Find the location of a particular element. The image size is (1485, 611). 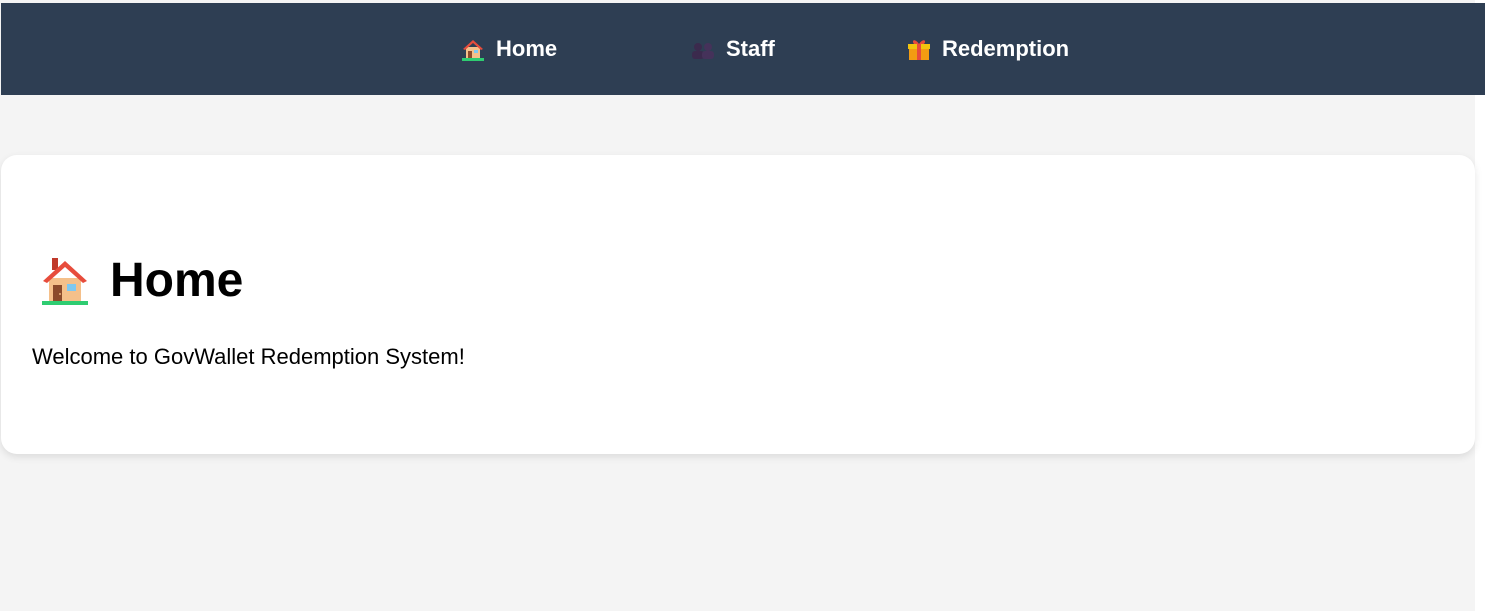

nav-item-staff: Staff is located at coordinates (732, 49).